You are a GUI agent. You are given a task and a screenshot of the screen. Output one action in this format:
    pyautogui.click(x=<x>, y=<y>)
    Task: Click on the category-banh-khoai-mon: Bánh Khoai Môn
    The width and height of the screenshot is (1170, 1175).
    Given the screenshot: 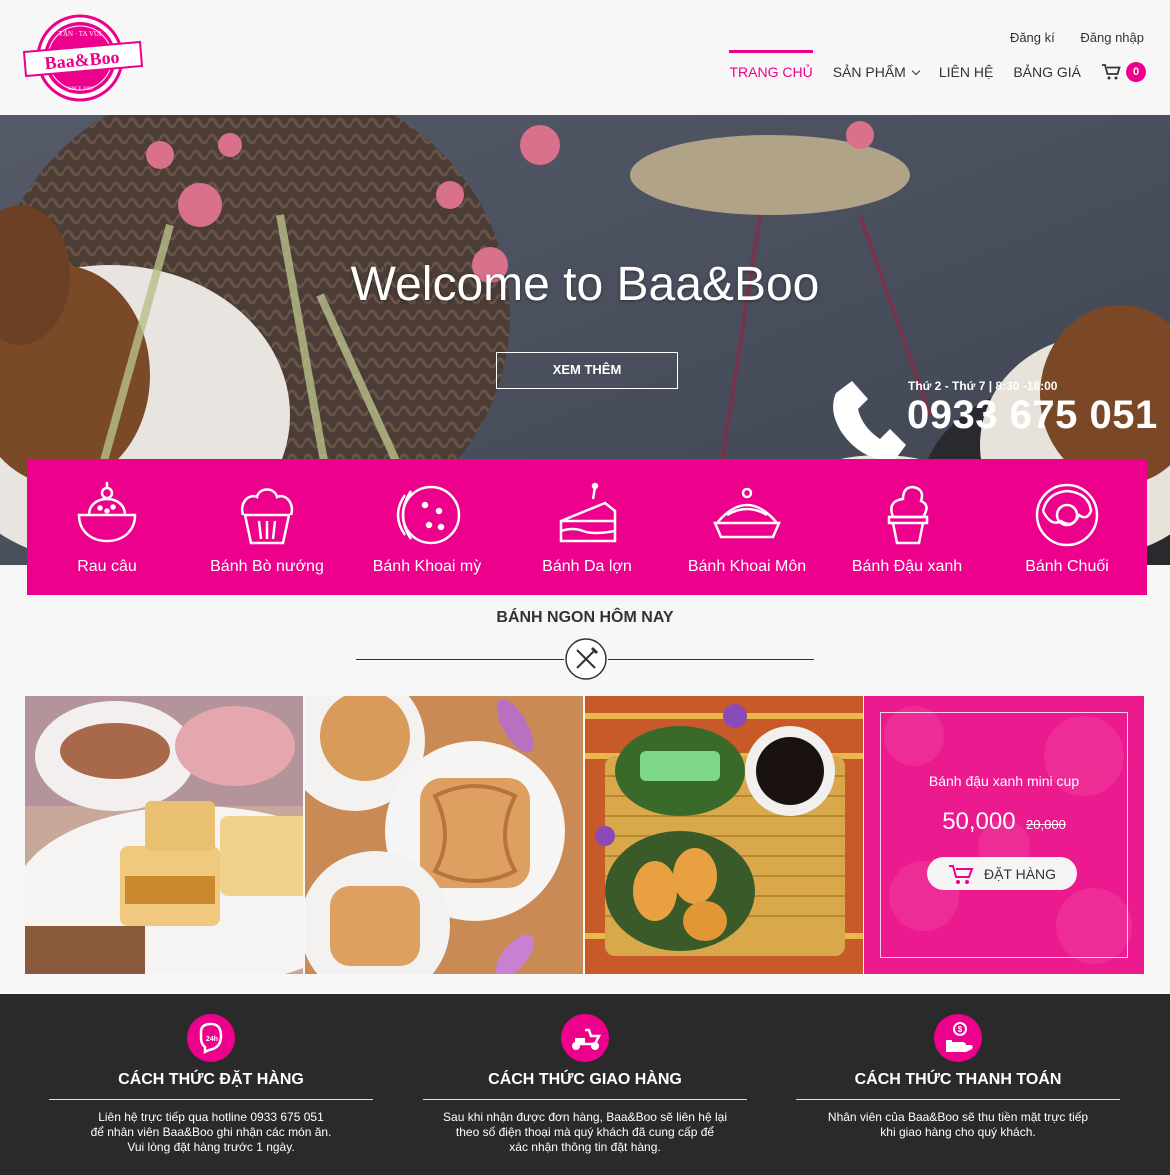 What is the action you would take?
    pyautogui.click(x=747, y=527)
    